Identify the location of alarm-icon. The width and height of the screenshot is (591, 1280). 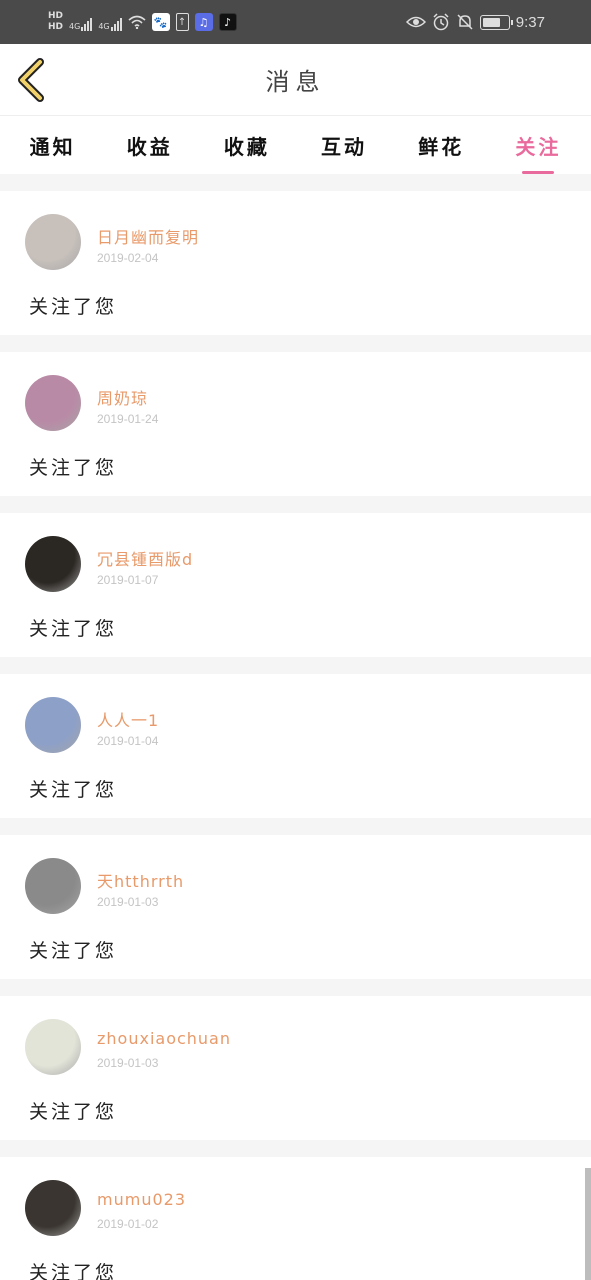
(441, 22).